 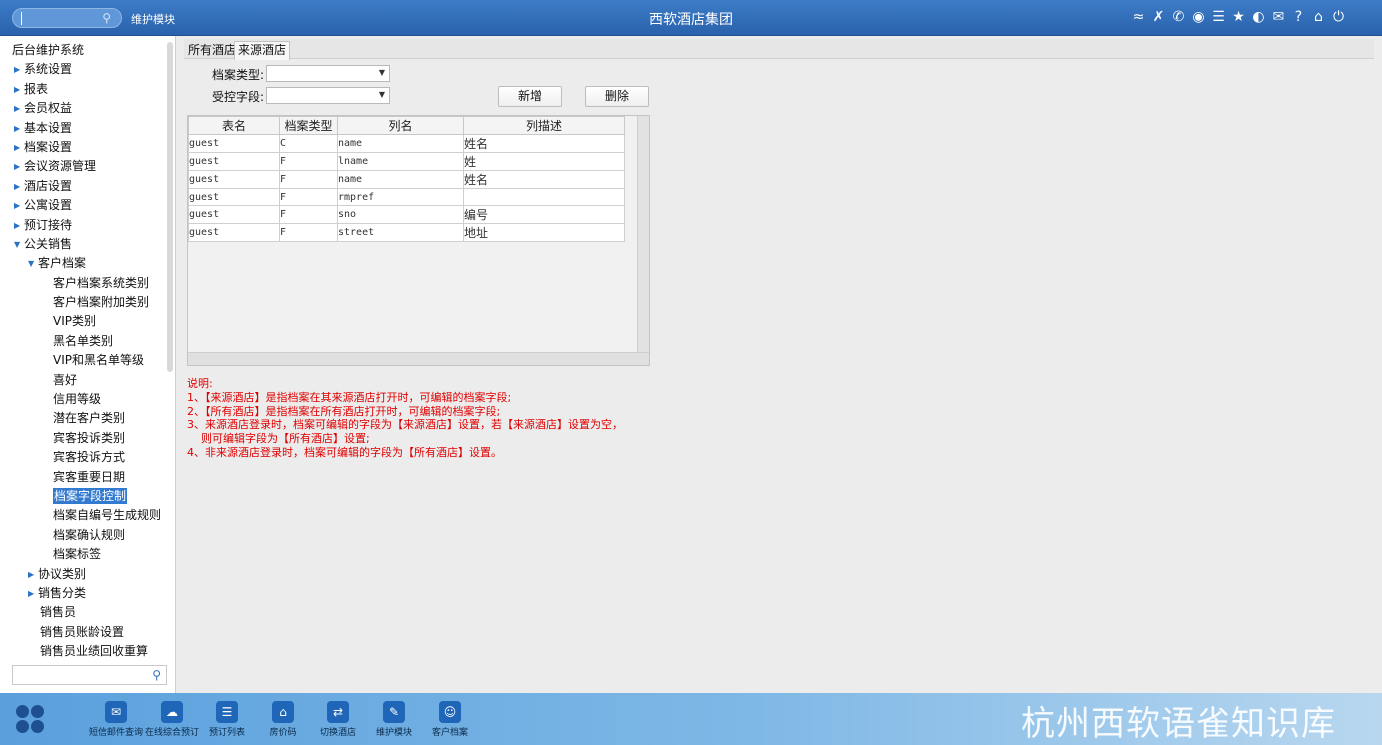 I want to click on dock-item: ⌂ 房价码, so click(x=283, y=719).